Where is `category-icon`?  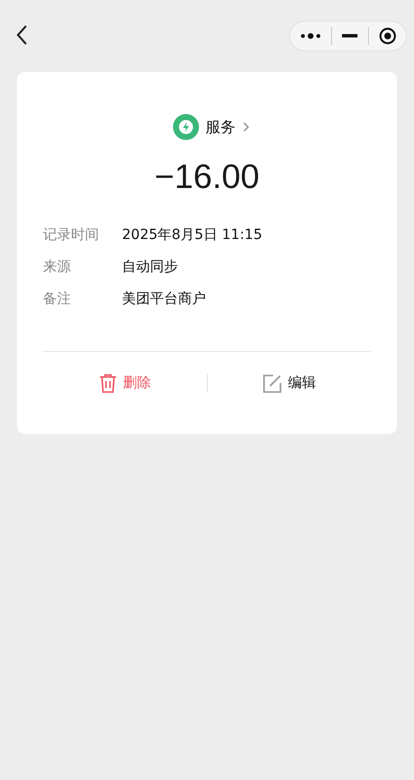
category-icon is located at coordinates (185, 127).